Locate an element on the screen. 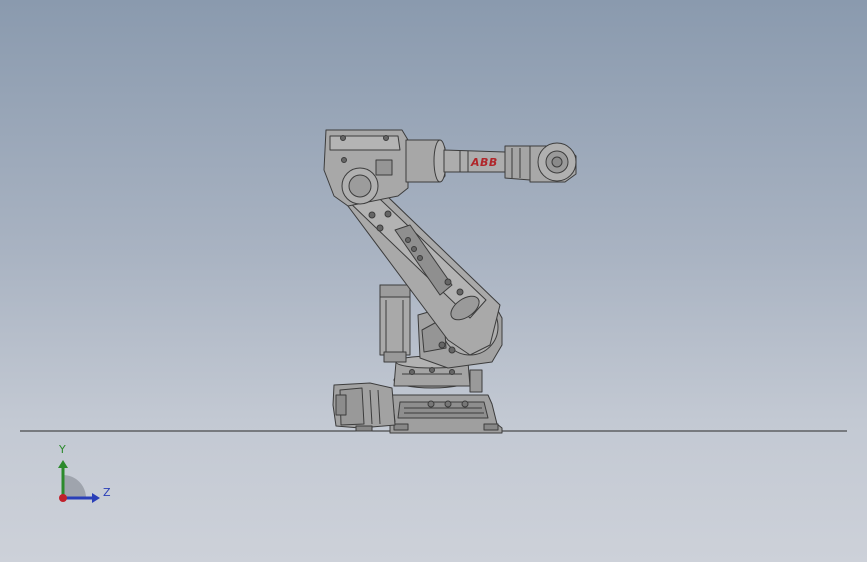  base-motor-housing is located at coordinates (364, 407).